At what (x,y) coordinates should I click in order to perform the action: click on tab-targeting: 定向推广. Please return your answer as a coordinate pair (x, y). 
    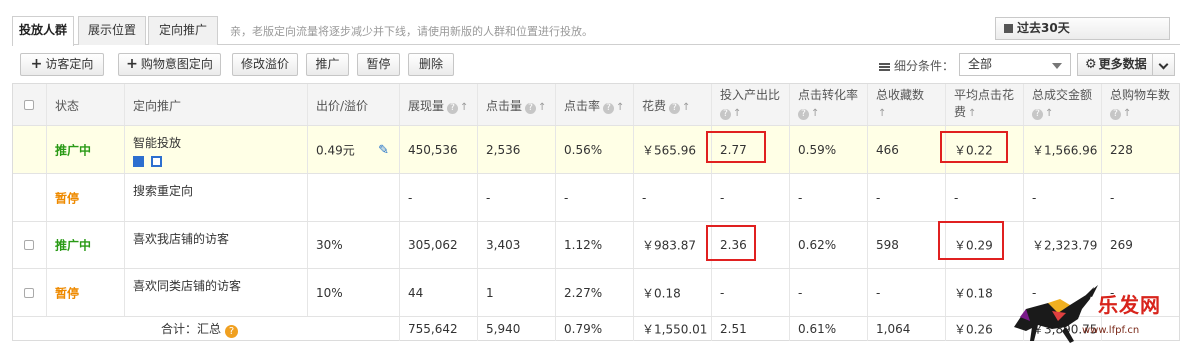
    Looking at the image, I should click on (183, 30).